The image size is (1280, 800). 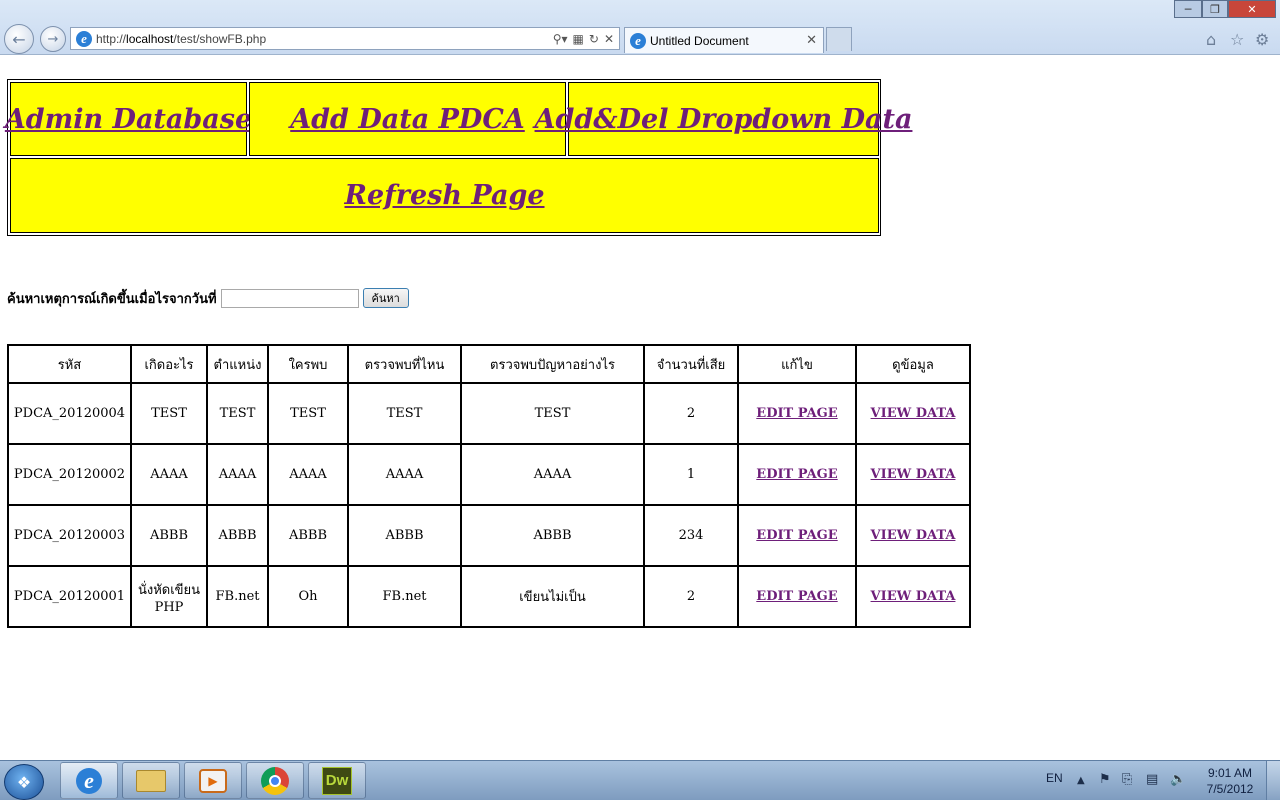 I want to click on search-button: ค้นหา, so click(x=385, y=298).